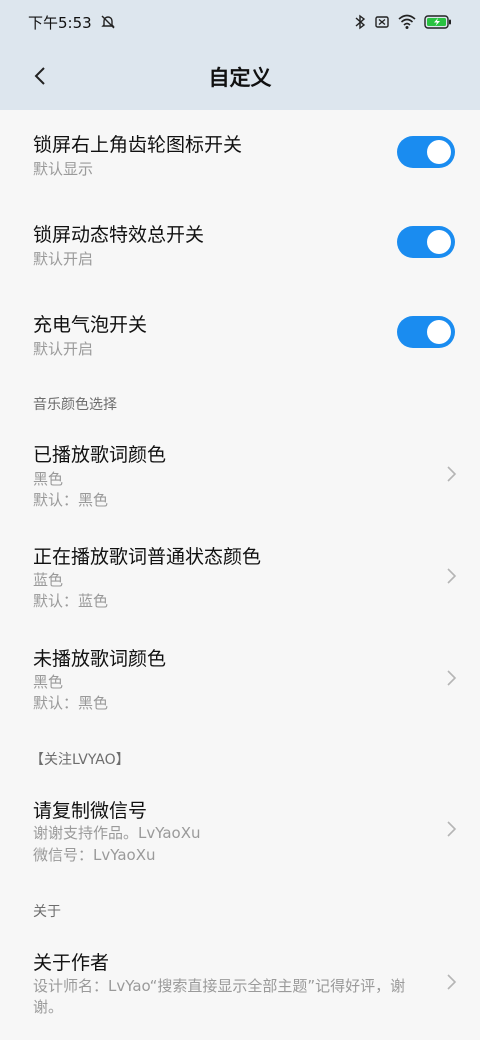 The image size is (480, 1040). What do you see at coordinates (240, 834) in the screenshot?
I see `list-item-copy-wechat: 请复制微信号 谢谢支持作品。LvYaoXu 微信号：LvYaoXu` at bounding box center [240, 834].